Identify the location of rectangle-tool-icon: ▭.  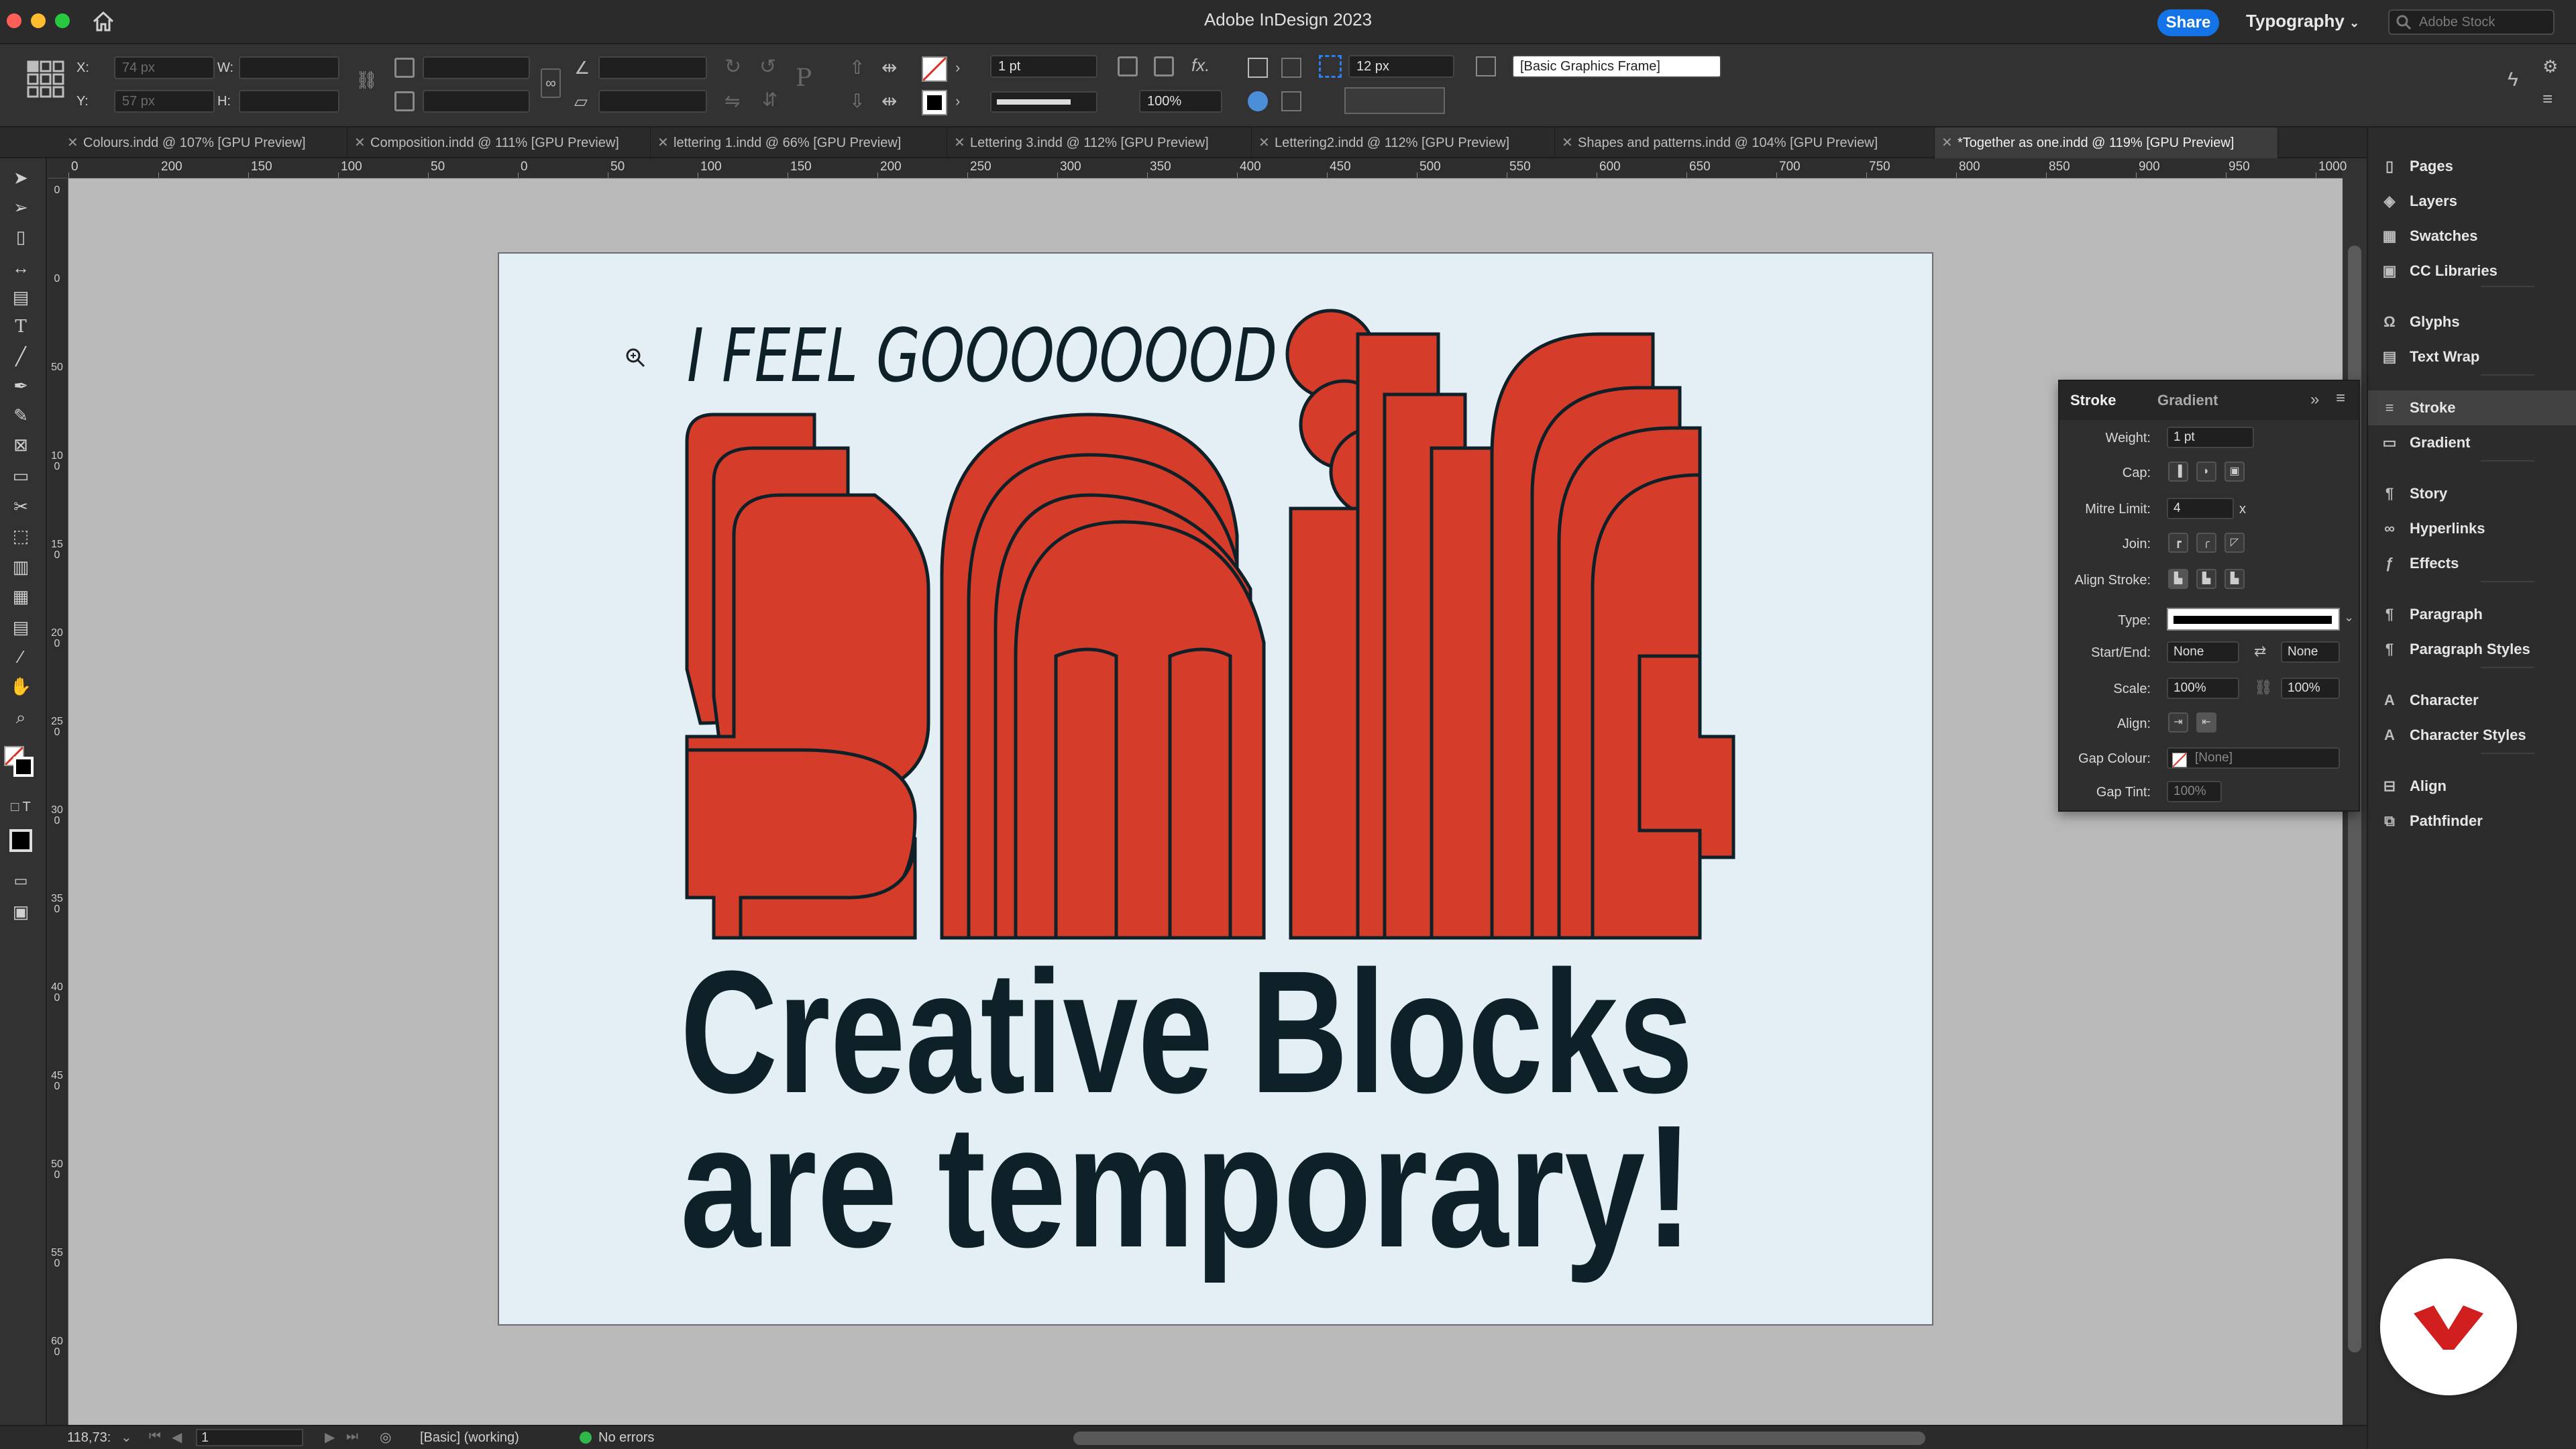
(20, 475).